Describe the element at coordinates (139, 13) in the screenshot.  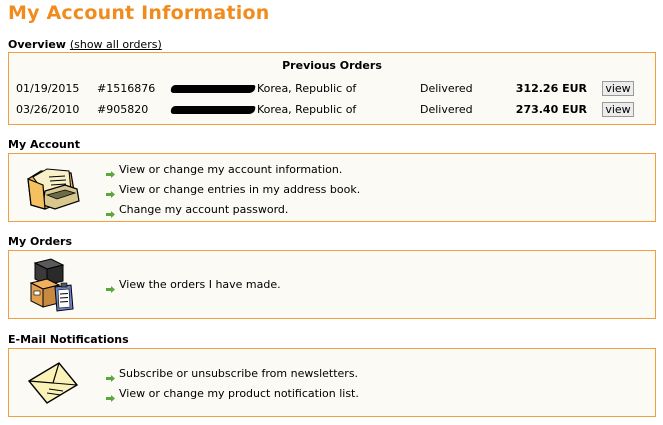
I see `page-title: My Account Information` at that location.